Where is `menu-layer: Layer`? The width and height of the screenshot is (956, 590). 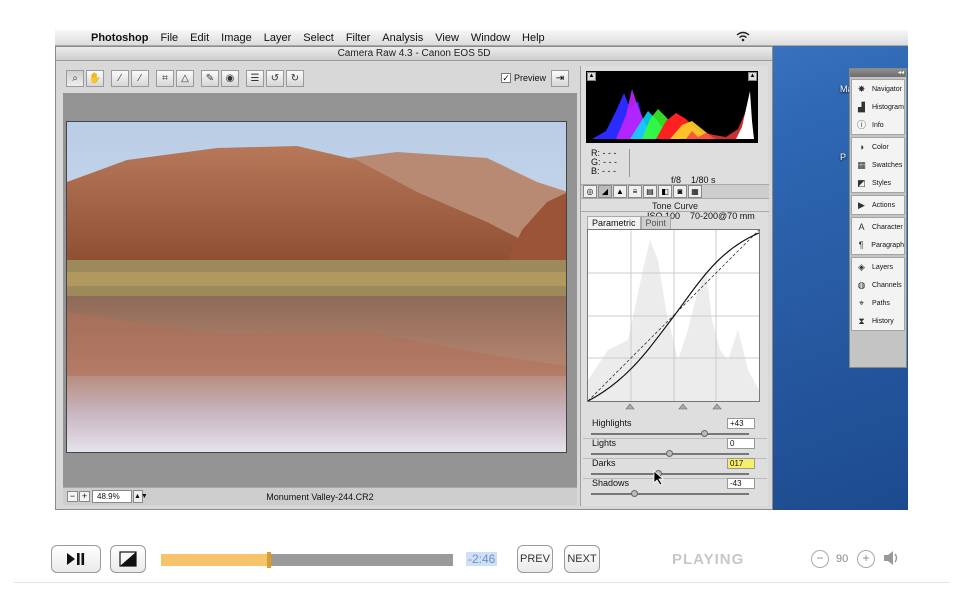 menu-layer: Layer is located at coordinates (278, 38).